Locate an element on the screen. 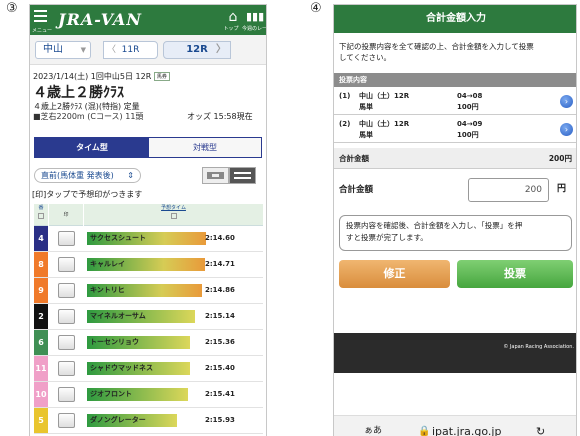 The height and width of the screenshot is (436, 580). sort-box-icon is located at coordinates (173, 216).